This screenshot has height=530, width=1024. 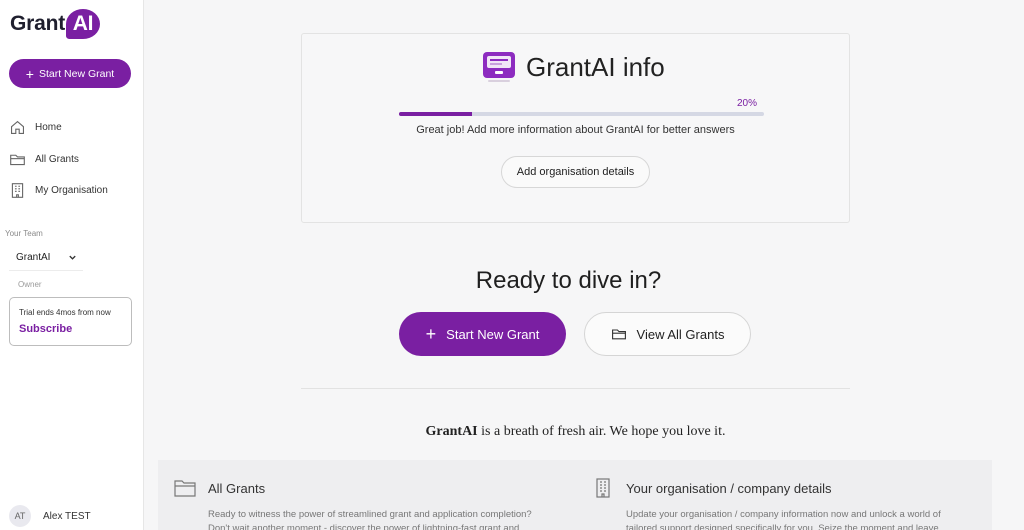 What do you see at coordinates (67, 516) in the screenshot?
I see `user-name: Alex TEST` at bounding box center [67, 516].